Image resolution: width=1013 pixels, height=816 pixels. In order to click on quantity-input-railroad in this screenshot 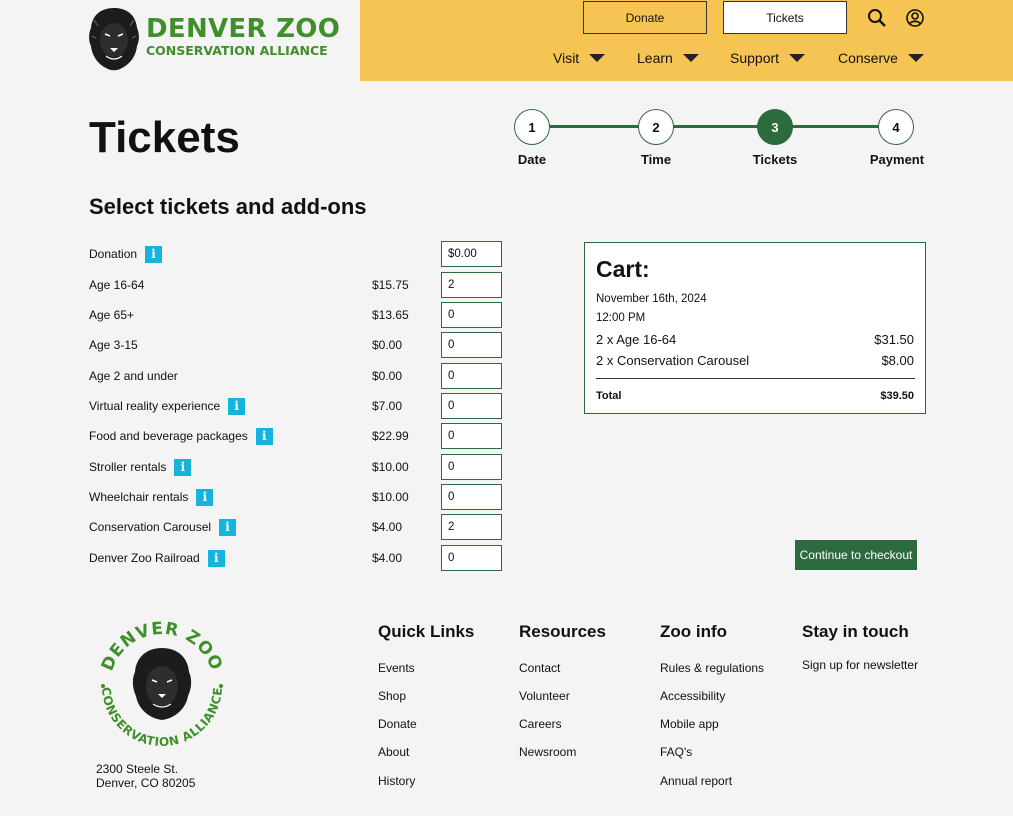, I will do `click(471, 558)`.